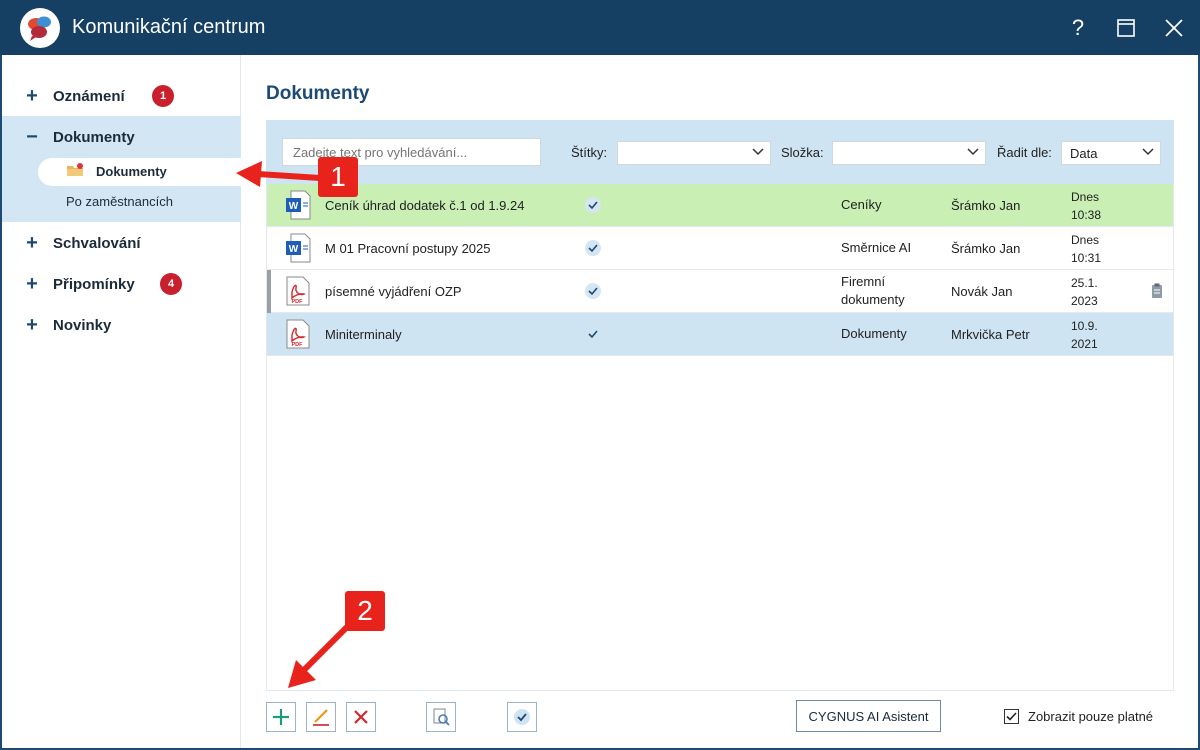 The image size is (1200, 750). I want to click on sidebar-item-pripominky: + Připomínky 4, so click(121, 284).